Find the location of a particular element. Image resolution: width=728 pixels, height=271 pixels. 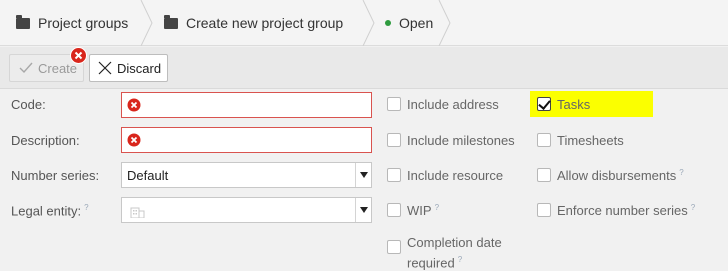

checkbox-box-checked is located at coordinates (544, 104).